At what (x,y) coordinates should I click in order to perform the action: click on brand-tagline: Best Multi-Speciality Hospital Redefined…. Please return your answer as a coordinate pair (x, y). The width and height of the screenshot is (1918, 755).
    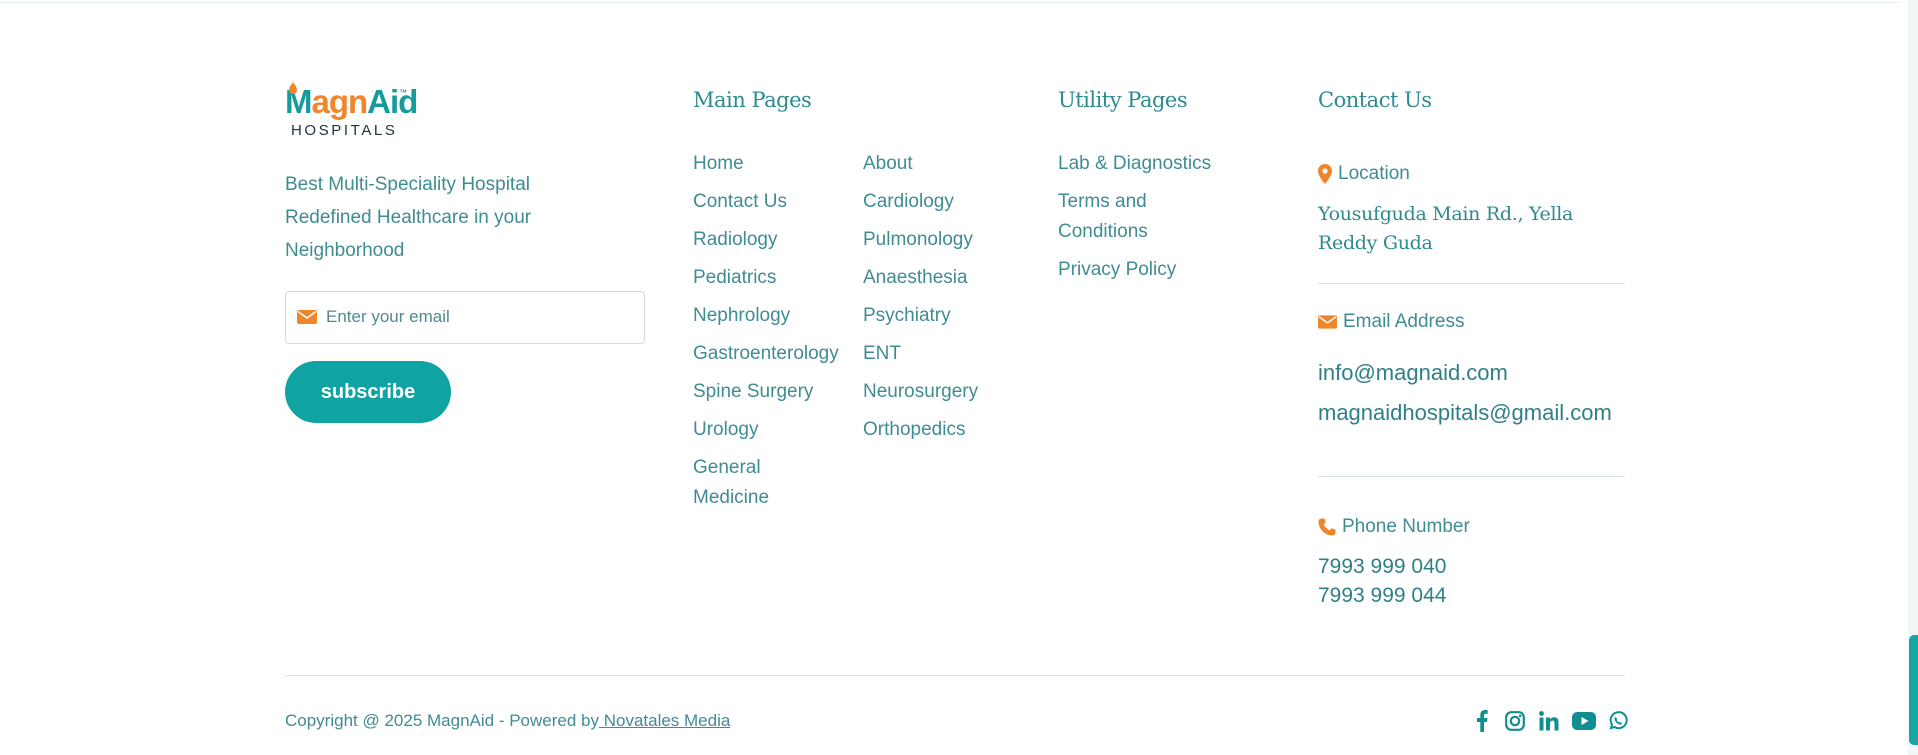
    Looking at the image, I should click on (408, 217).